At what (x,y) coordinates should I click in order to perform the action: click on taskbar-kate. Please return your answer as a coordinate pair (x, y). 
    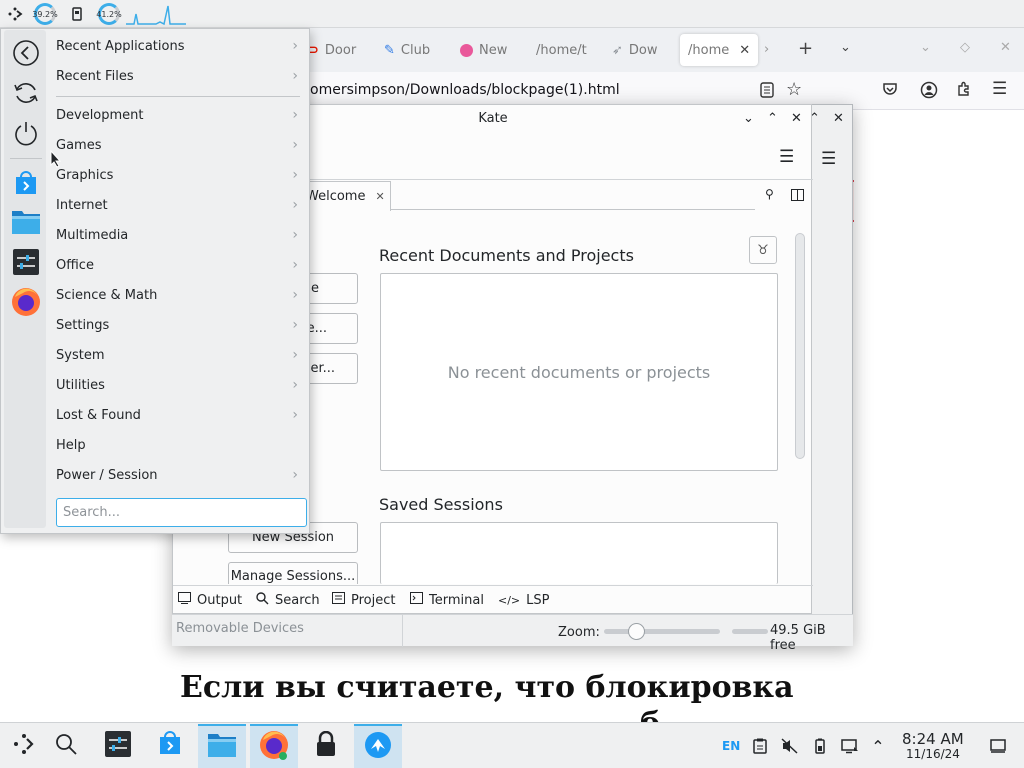
    Looking at the image, I should click on (378, 746).